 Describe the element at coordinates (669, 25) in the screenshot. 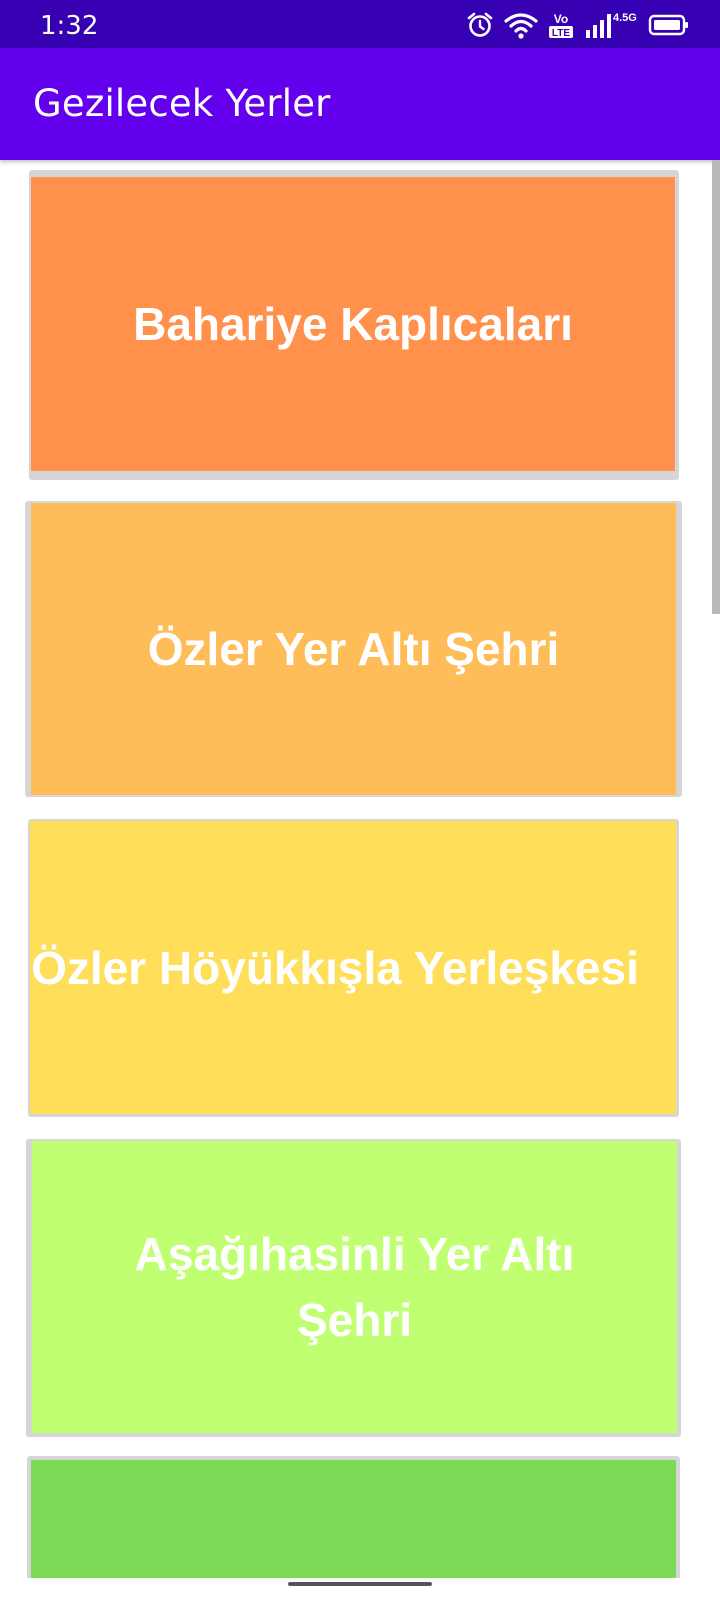

I see `battery-icon` at that location.